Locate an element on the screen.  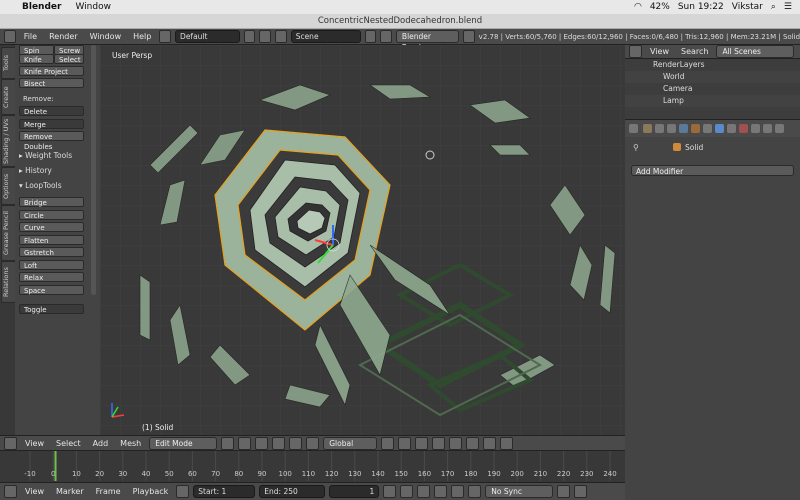
looptools-flatten-button: Flatten is located at coordinates (51, 239).